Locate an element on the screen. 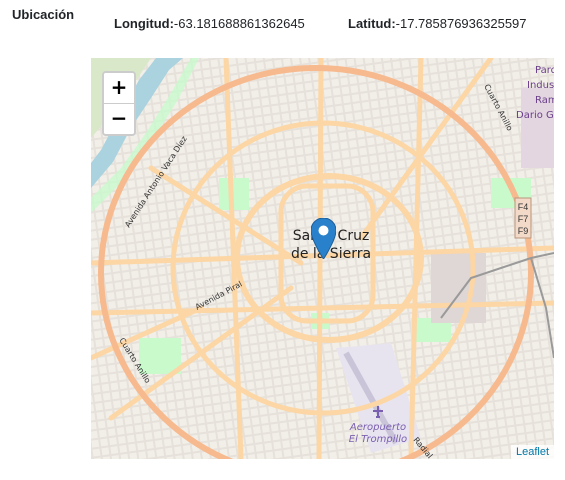  latitude-value: -17.785876936325597 is located at coordinates (461, 23).